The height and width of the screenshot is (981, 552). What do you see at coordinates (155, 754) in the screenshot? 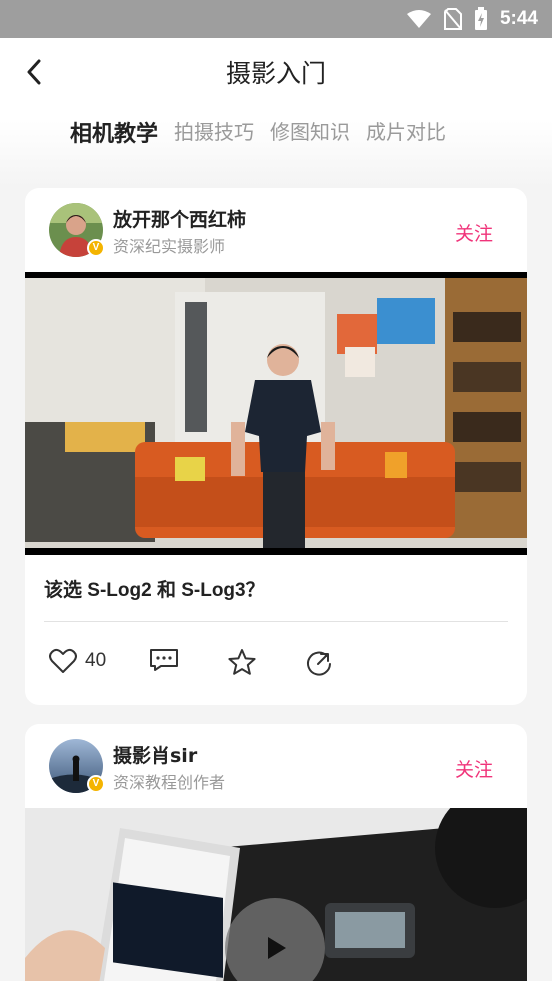
I see `author-name: 摄影肖sir` at bounding box center [155, 754].